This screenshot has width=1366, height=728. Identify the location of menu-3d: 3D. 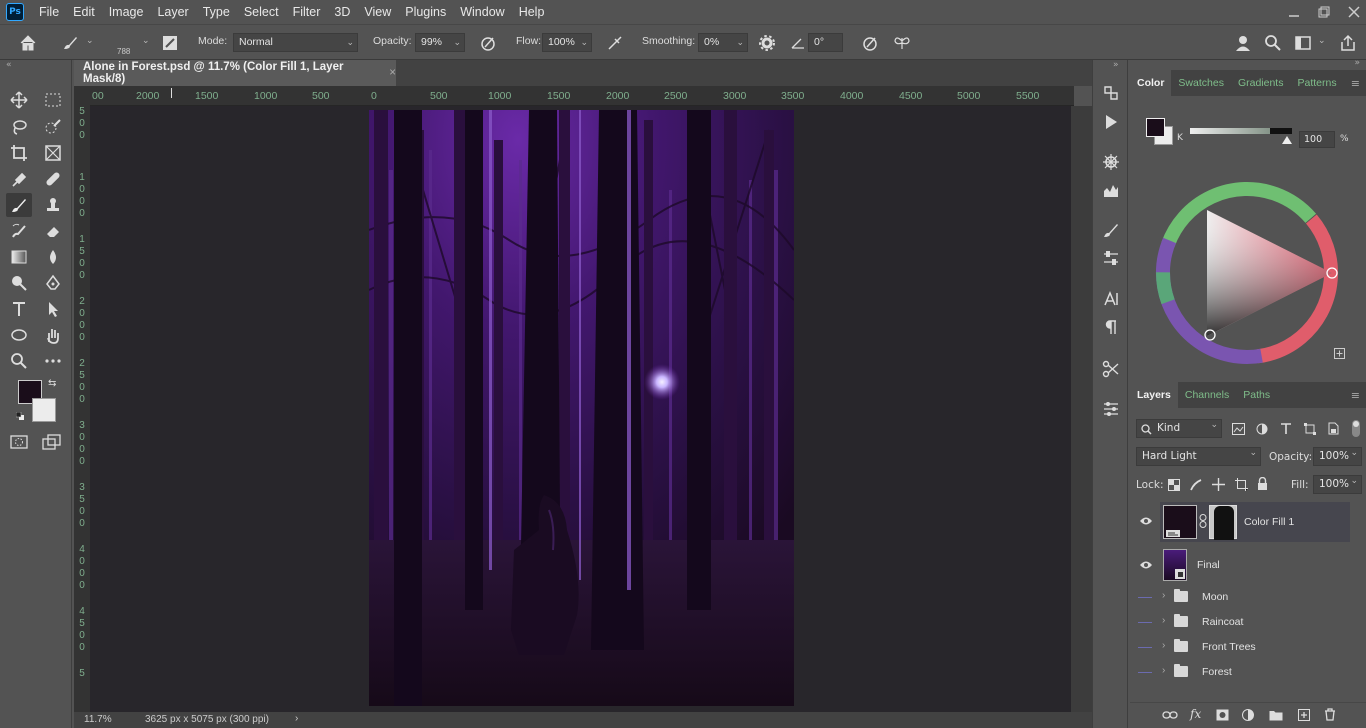
(342, 12).